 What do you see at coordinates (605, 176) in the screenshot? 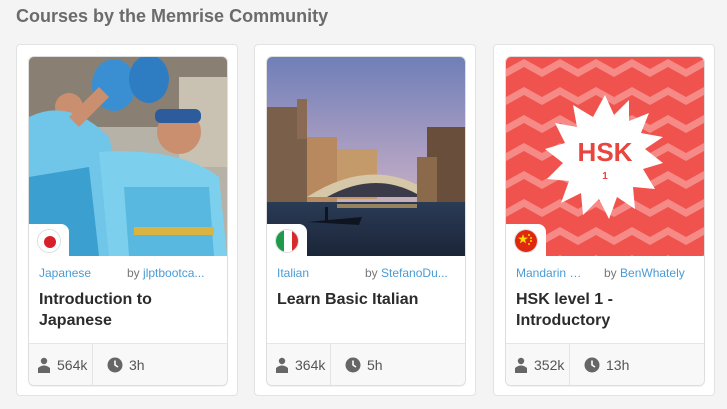
I see `hsk-badge-level: 1` at bounding box center [605, 176].